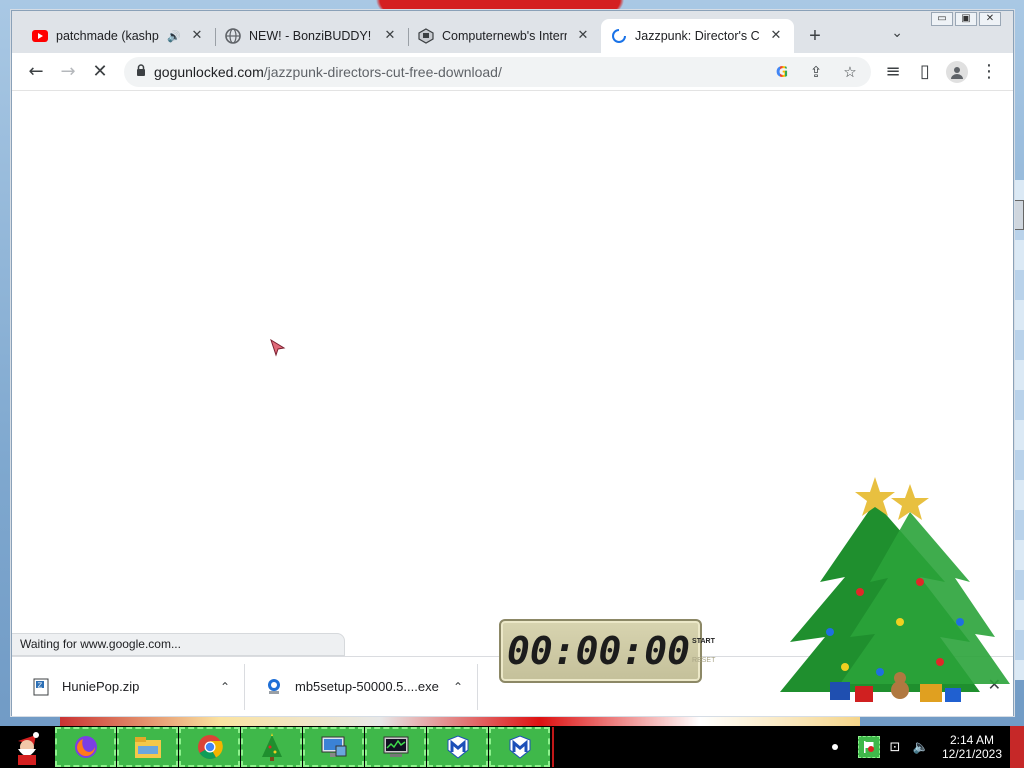 This screenshot has height=768, width=1024. I want to click on forward-button: →, so click(68, 72).